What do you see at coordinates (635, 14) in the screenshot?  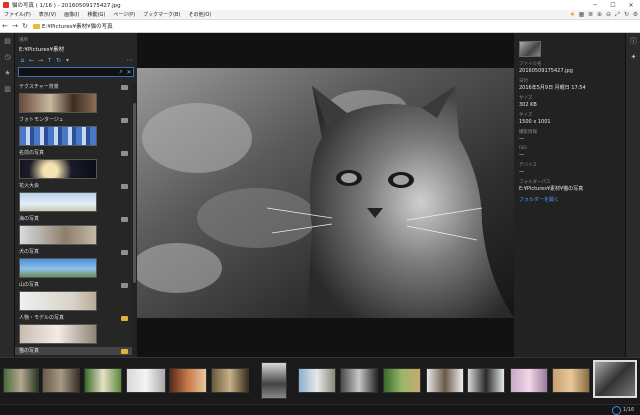 I see `settings-icon: ⚙` at bounding box center [635, 14].